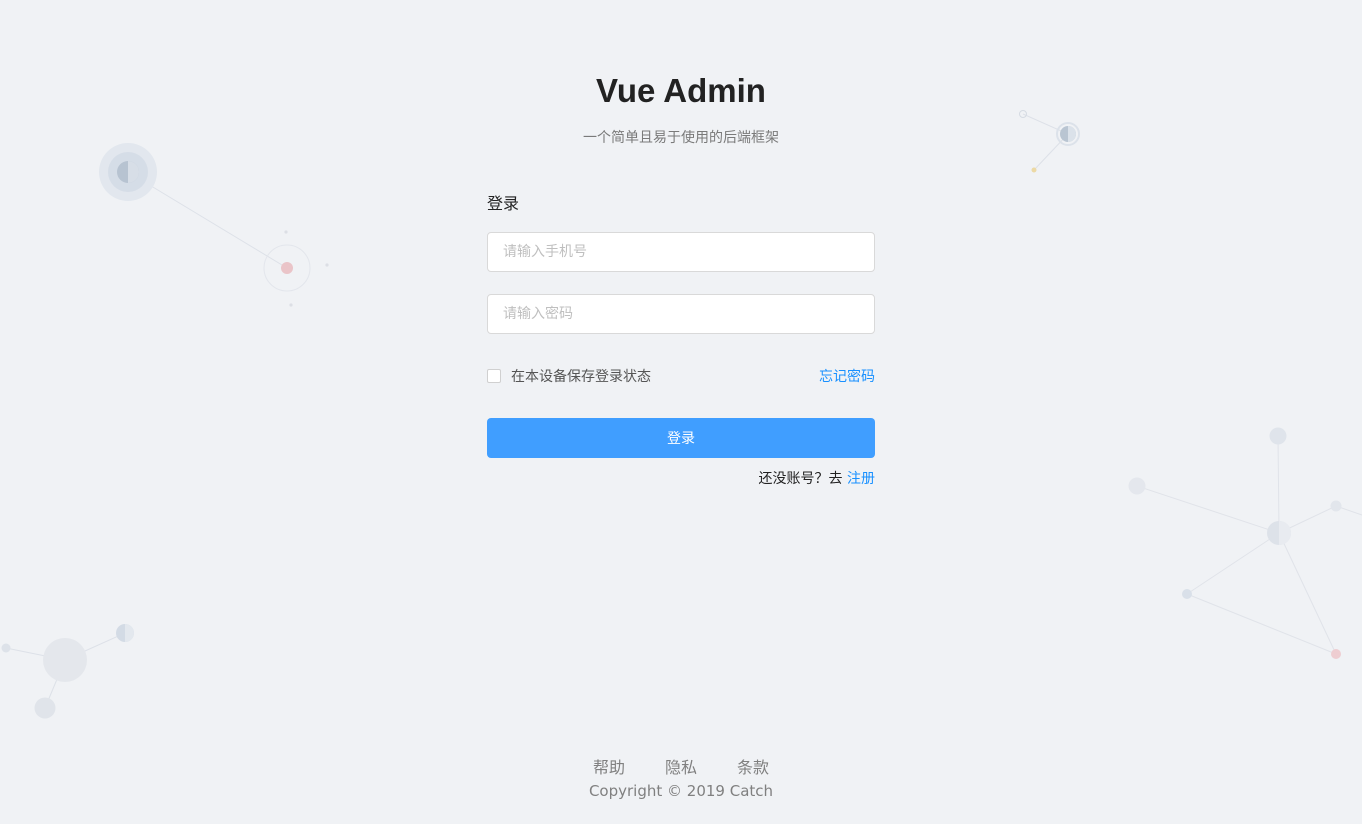  What do you see at coordinates (681, 376) in the screenshot?
I see `login-options-row: 在本设备保存登录状态 忘记密码` at bounding box center [681, 376].